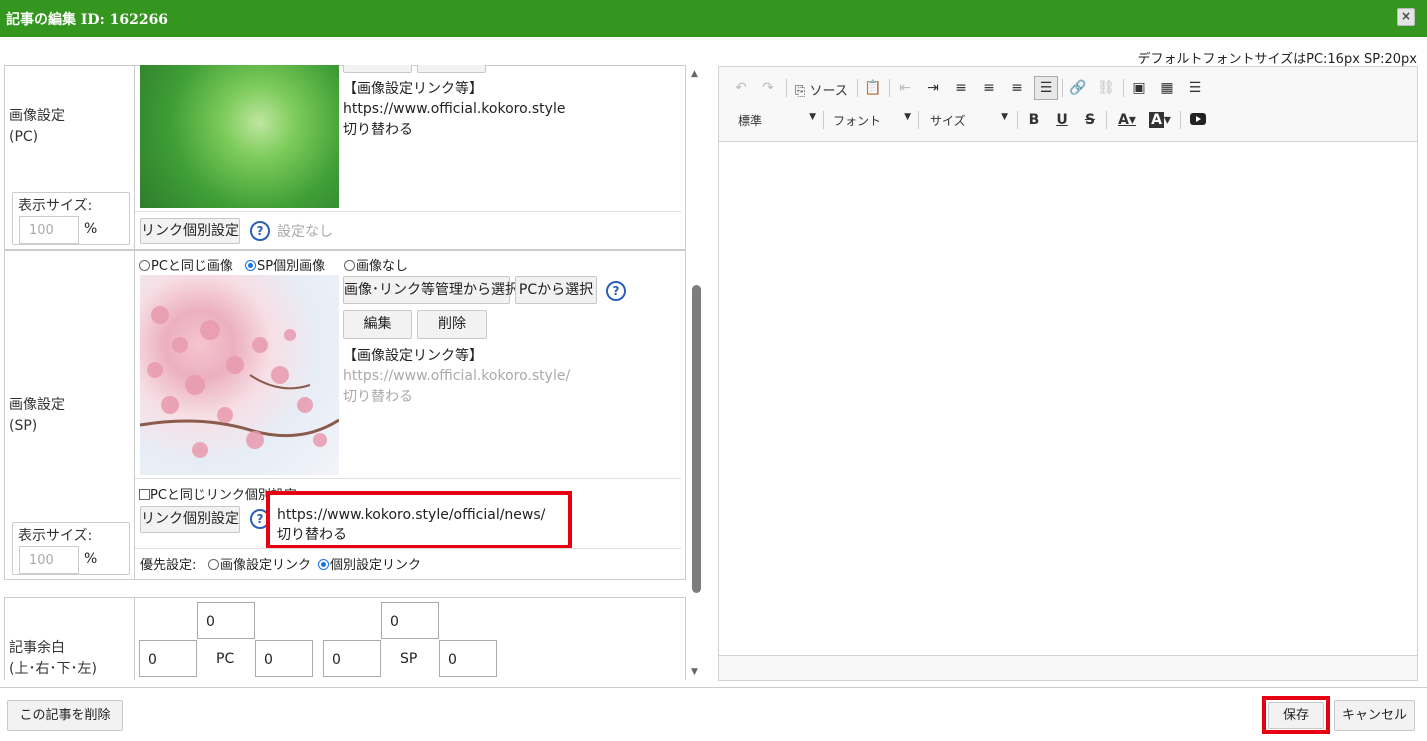  What do you see at coordinates (144, 494) in the screenshot?
I see `same-link-checkbox-box` at bounding box center [144, 494].